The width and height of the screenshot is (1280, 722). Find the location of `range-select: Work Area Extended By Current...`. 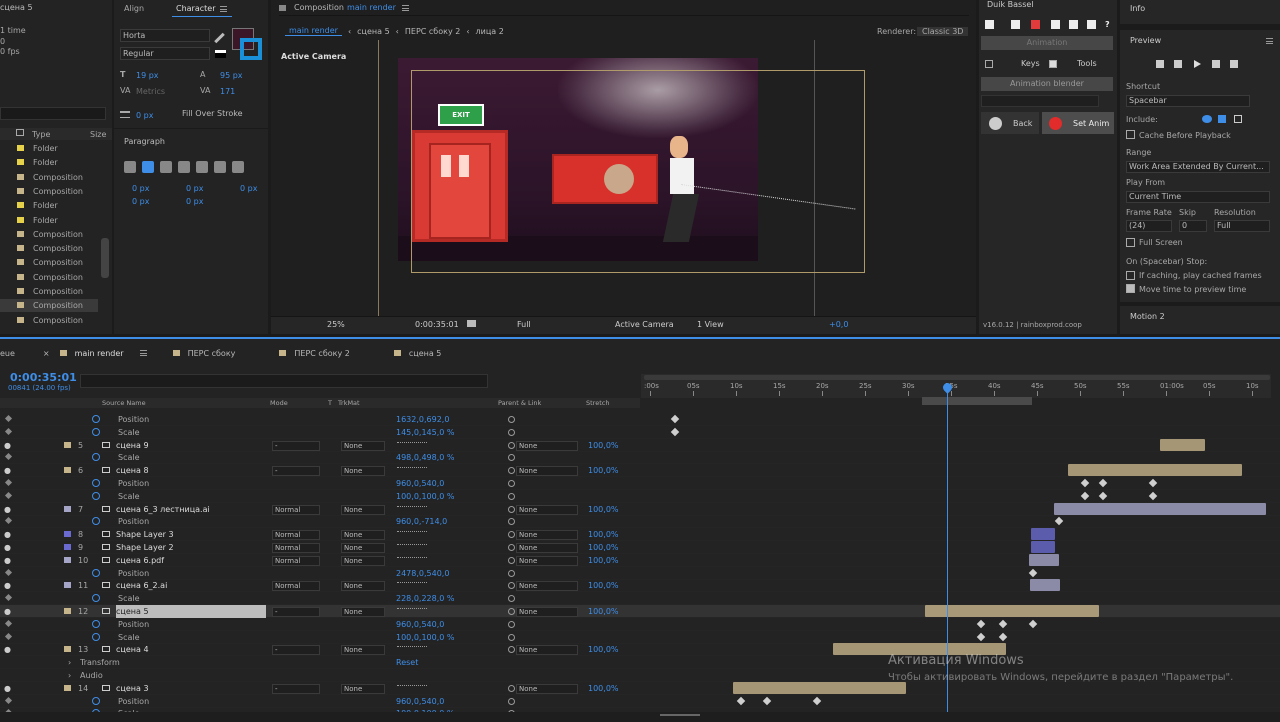

range-select: Work Area Extended By Current... is located at coordinates (1198, 167).